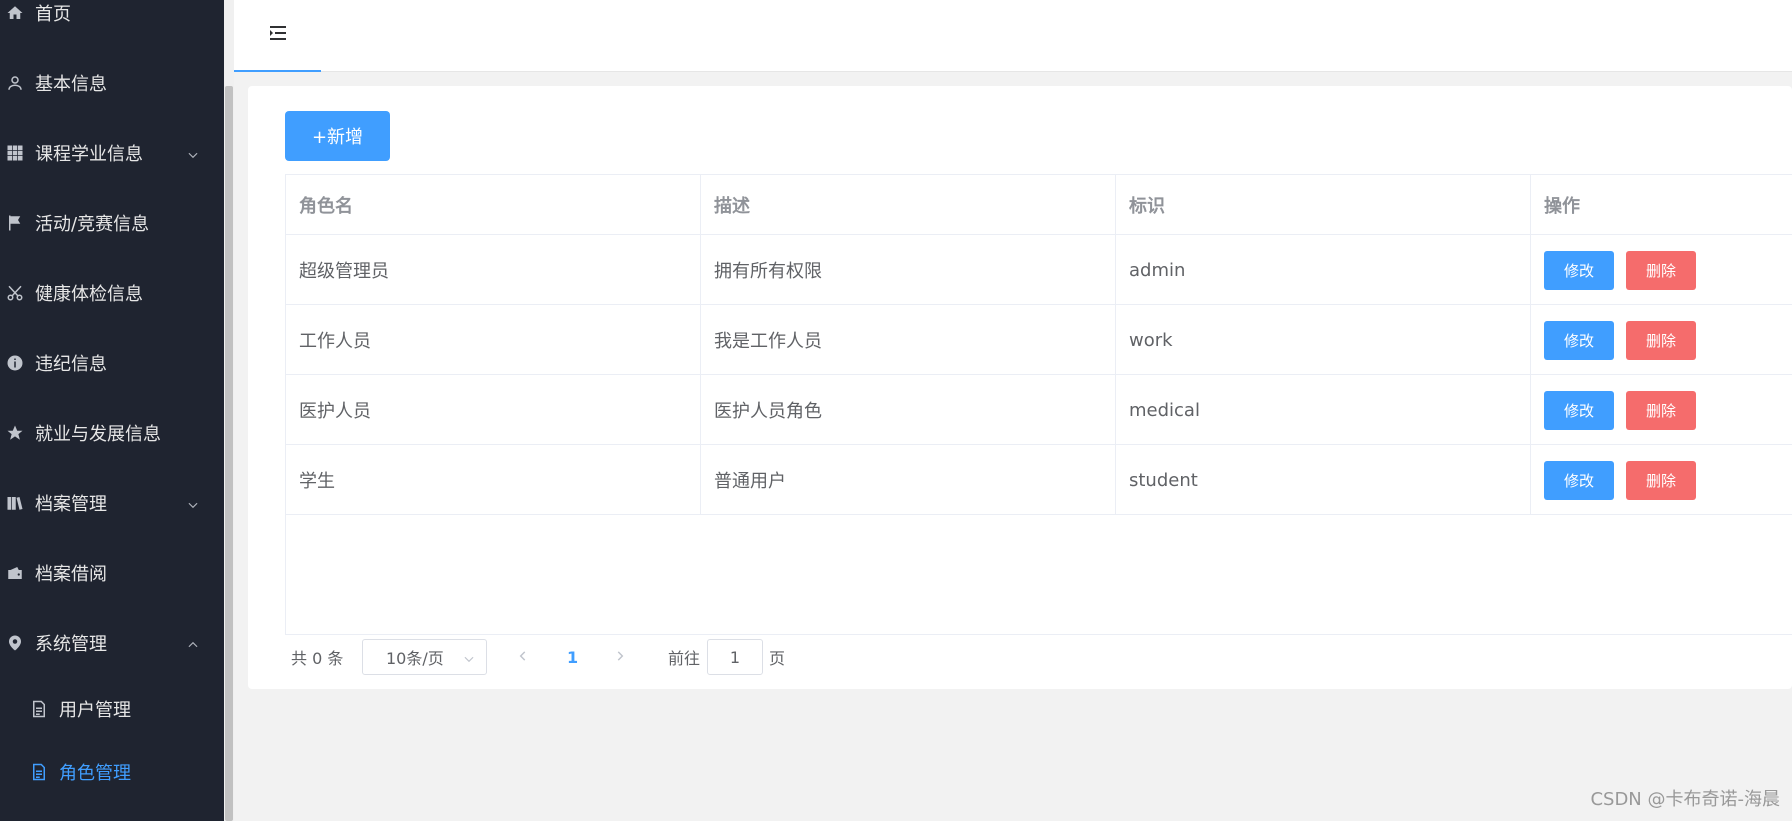 Image resolution: width=1792 pixels, height=821 pixels. Describe the element at coordinates (908, 410) in the screenshot. I see `cell-description: 医护人员角色` at that location.